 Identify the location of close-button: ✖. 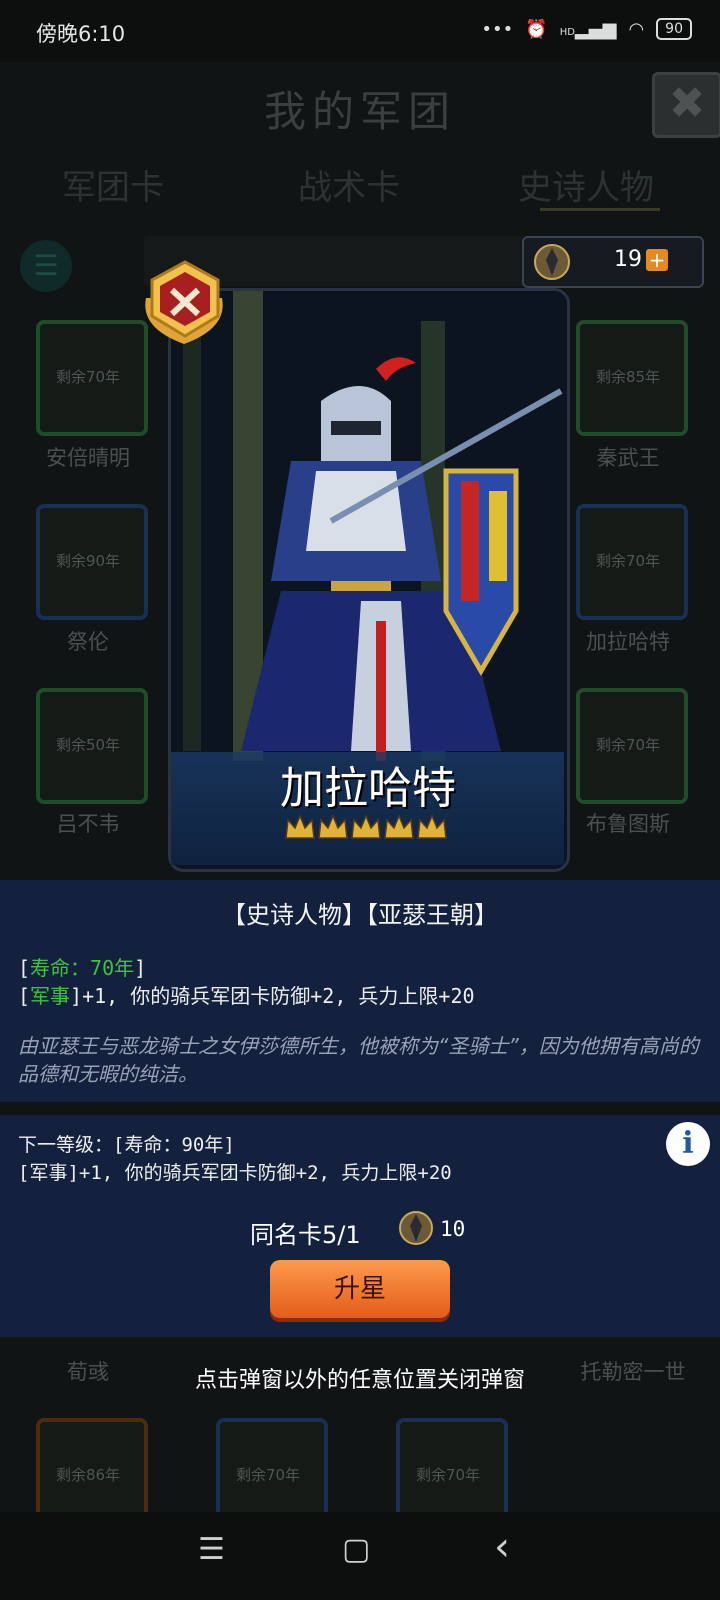
(686, 105).